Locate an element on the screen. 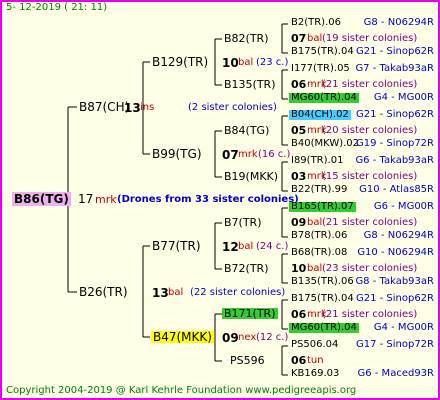 The image size is (440, 400). gen3-drone-note: (15 sister colonies) is located at coordinates (370, 176).